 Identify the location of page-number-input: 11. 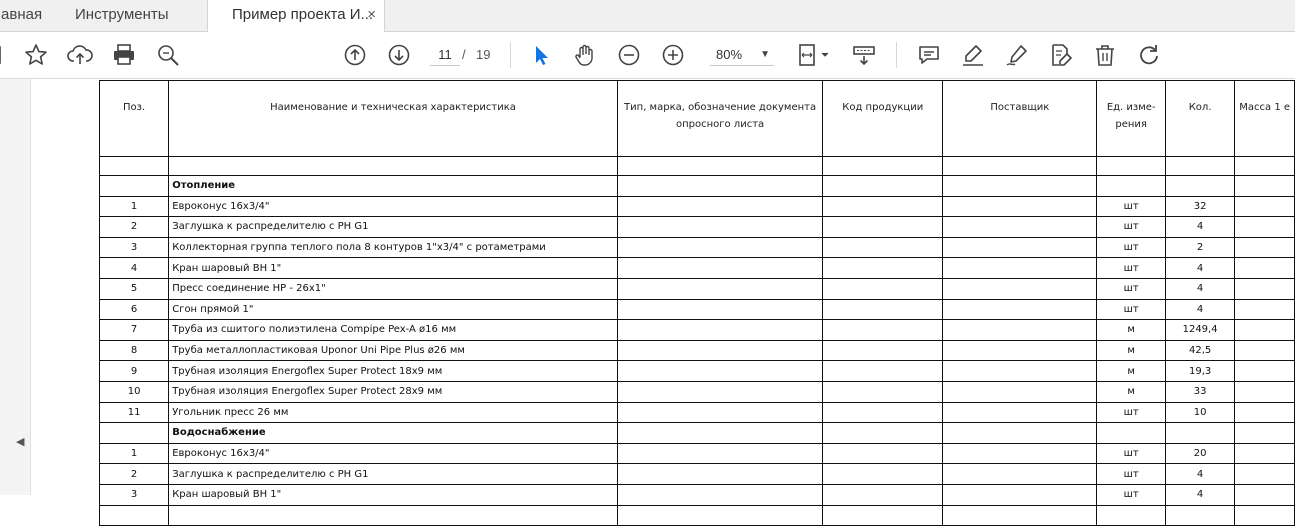
(445, 55).